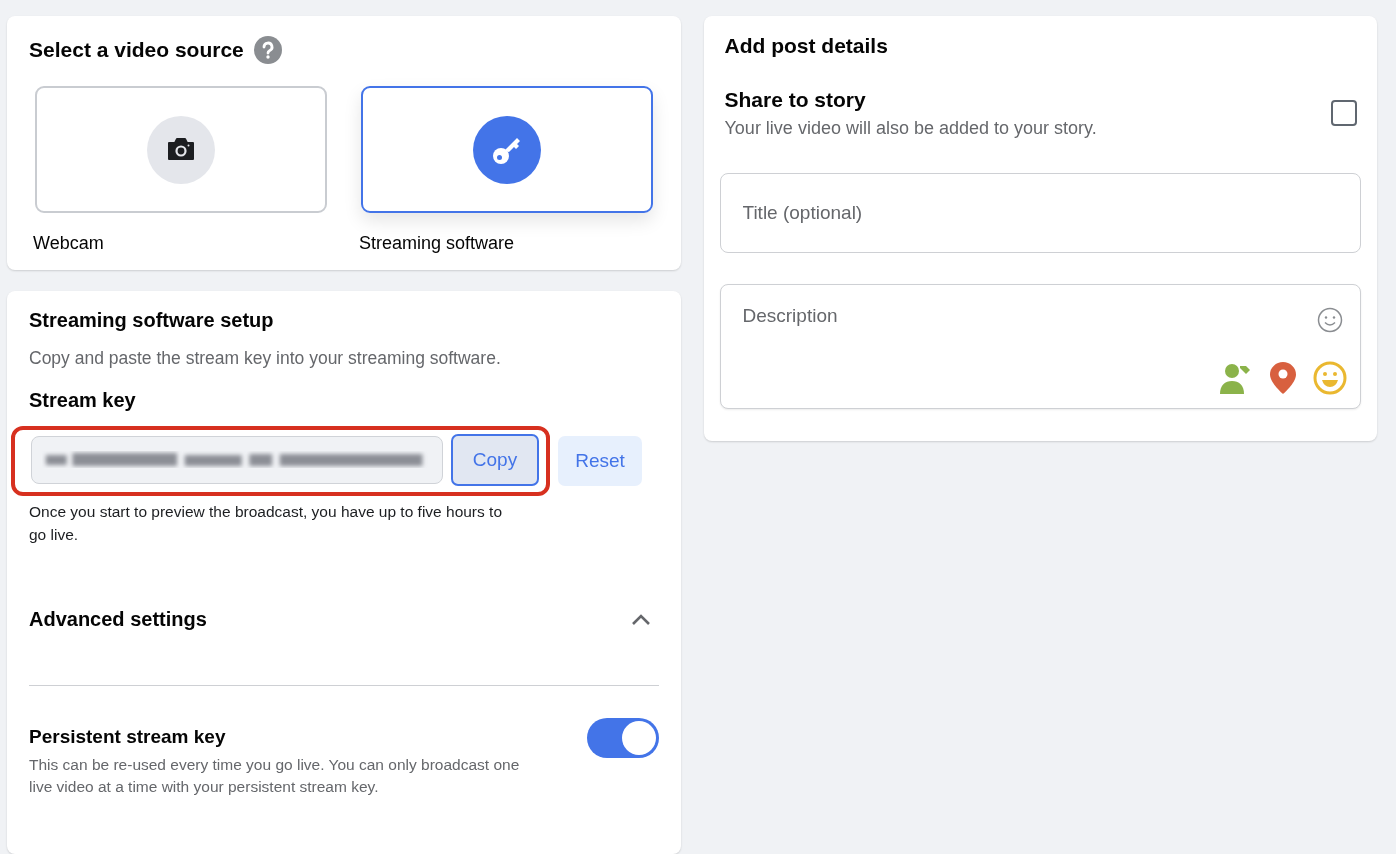 The width and height of the screenshot is (1396, 854). What do you see at coordinates (910, 128) in the screenshot?
I see `share-story-description: Your live video will also be added to your story.` at bounding box center [910, 128].